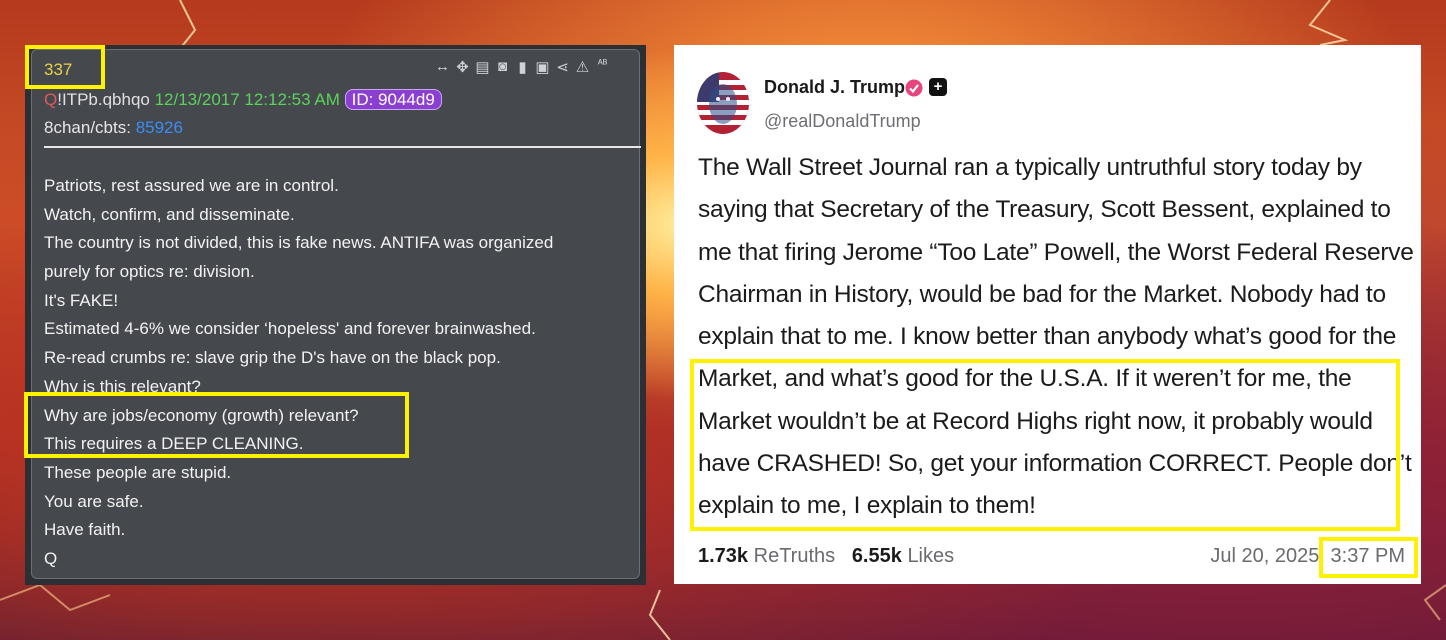 This screenshot has height=640, width=1446. Describe the element at coordinates (462, 67) in the screenshot. I see `move-icon: ✥` at that location.